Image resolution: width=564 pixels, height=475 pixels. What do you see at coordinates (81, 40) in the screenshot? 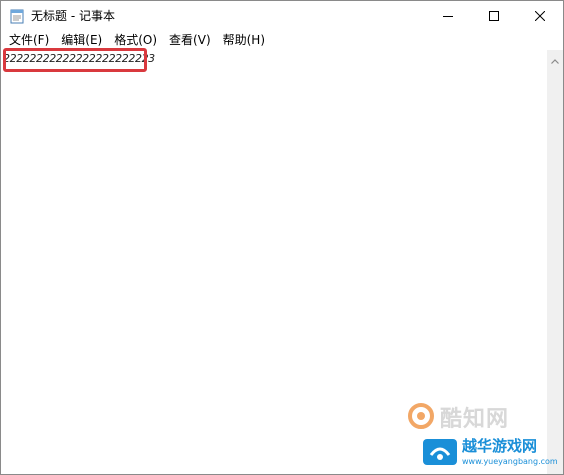
I see `menu-edit: 编辑(E)` at bounding box center [81, 40].